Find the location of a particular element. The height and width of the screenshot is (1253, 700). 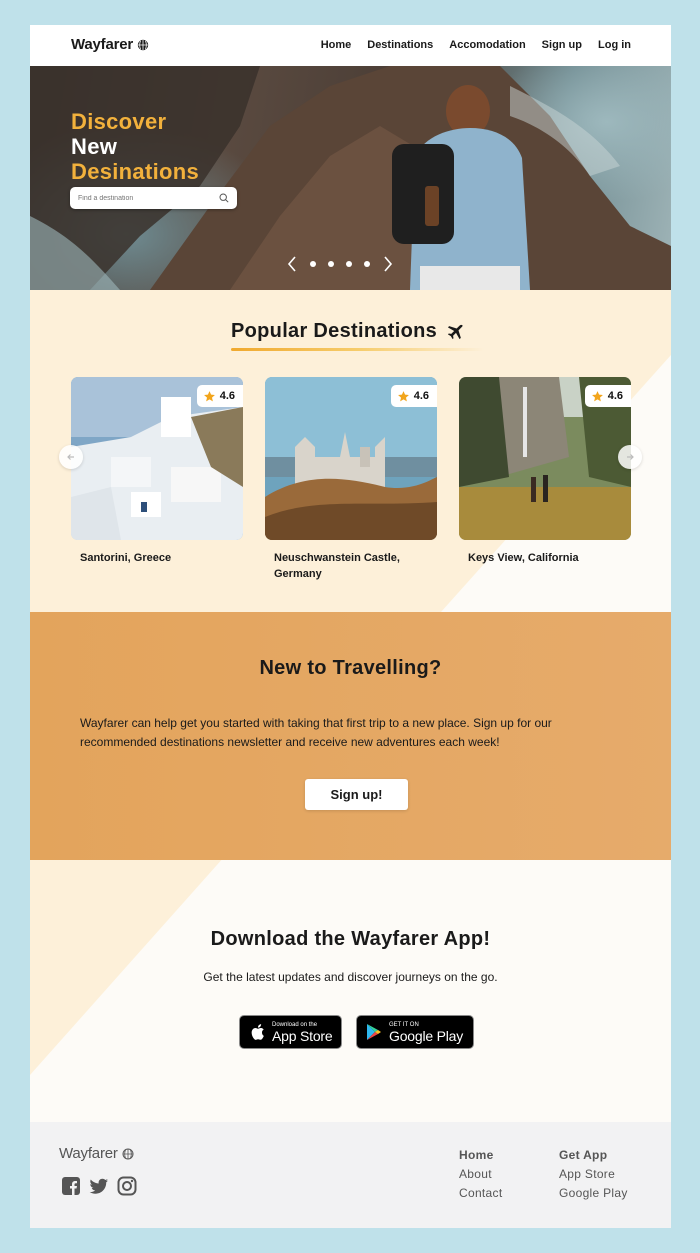

apple-icon is located at coordinates (257, 1032).